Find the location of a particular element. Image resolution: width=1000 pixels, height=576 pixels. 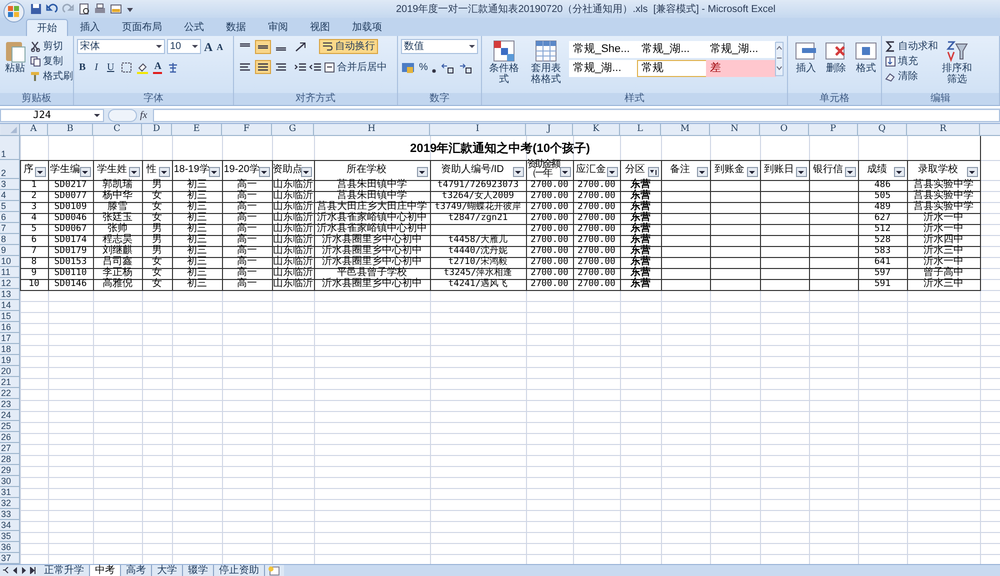

column-header: G is located at coordinates (293, 130).